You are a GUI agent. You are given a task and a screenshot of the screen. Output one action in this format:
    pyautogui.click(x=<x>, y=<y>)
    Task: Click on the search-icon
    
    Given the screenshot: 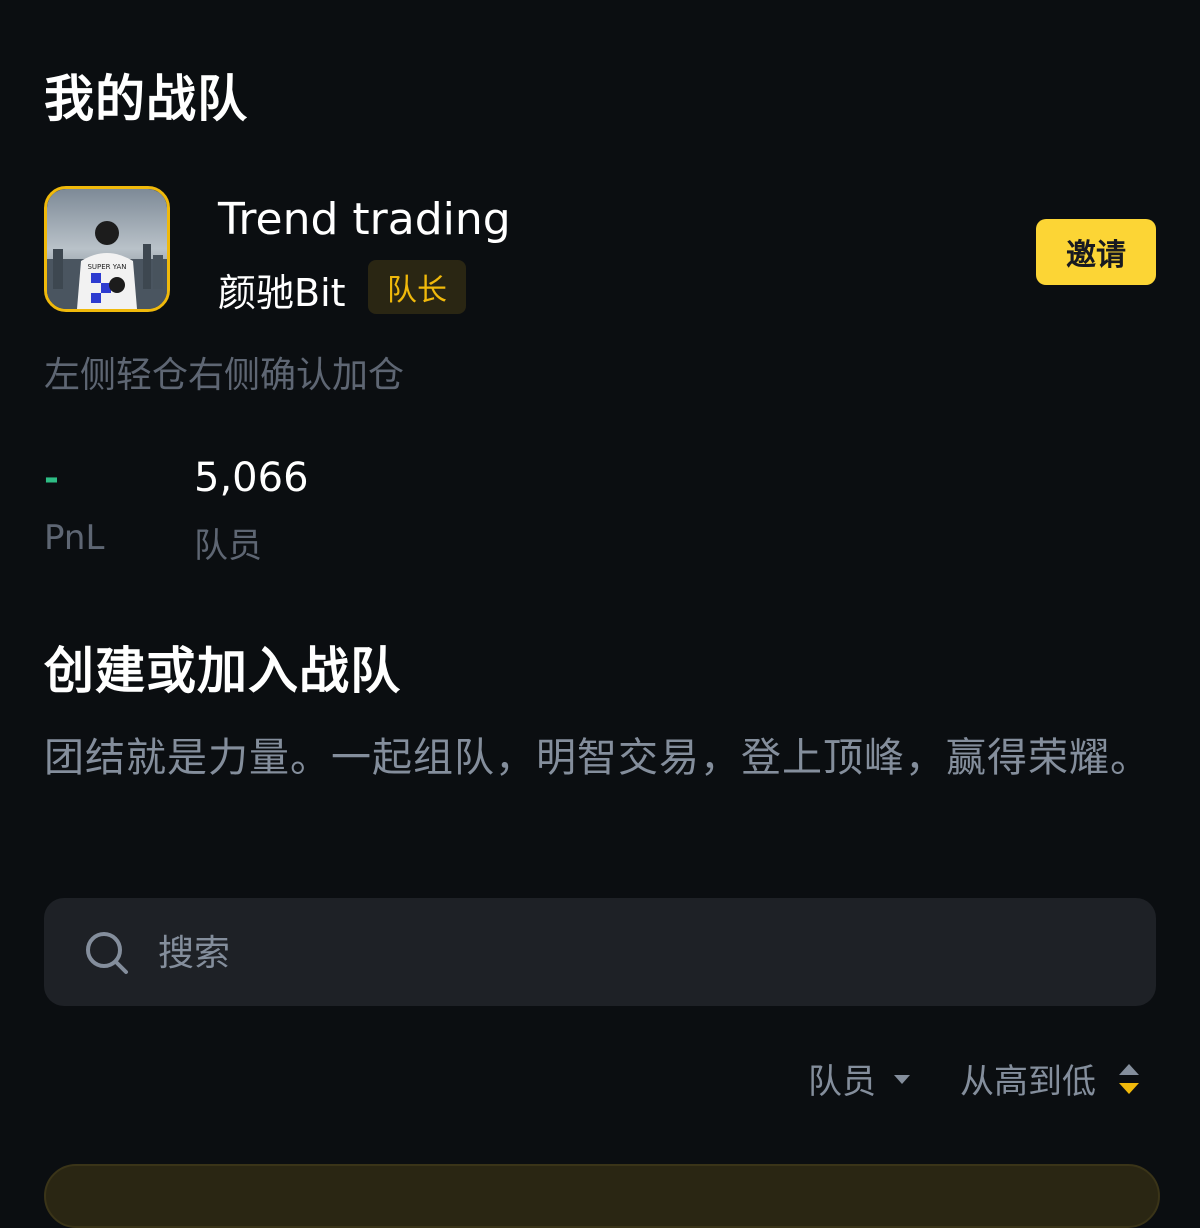 What is the action you would take?
    pyautogui.click(x=107, y=953)
    